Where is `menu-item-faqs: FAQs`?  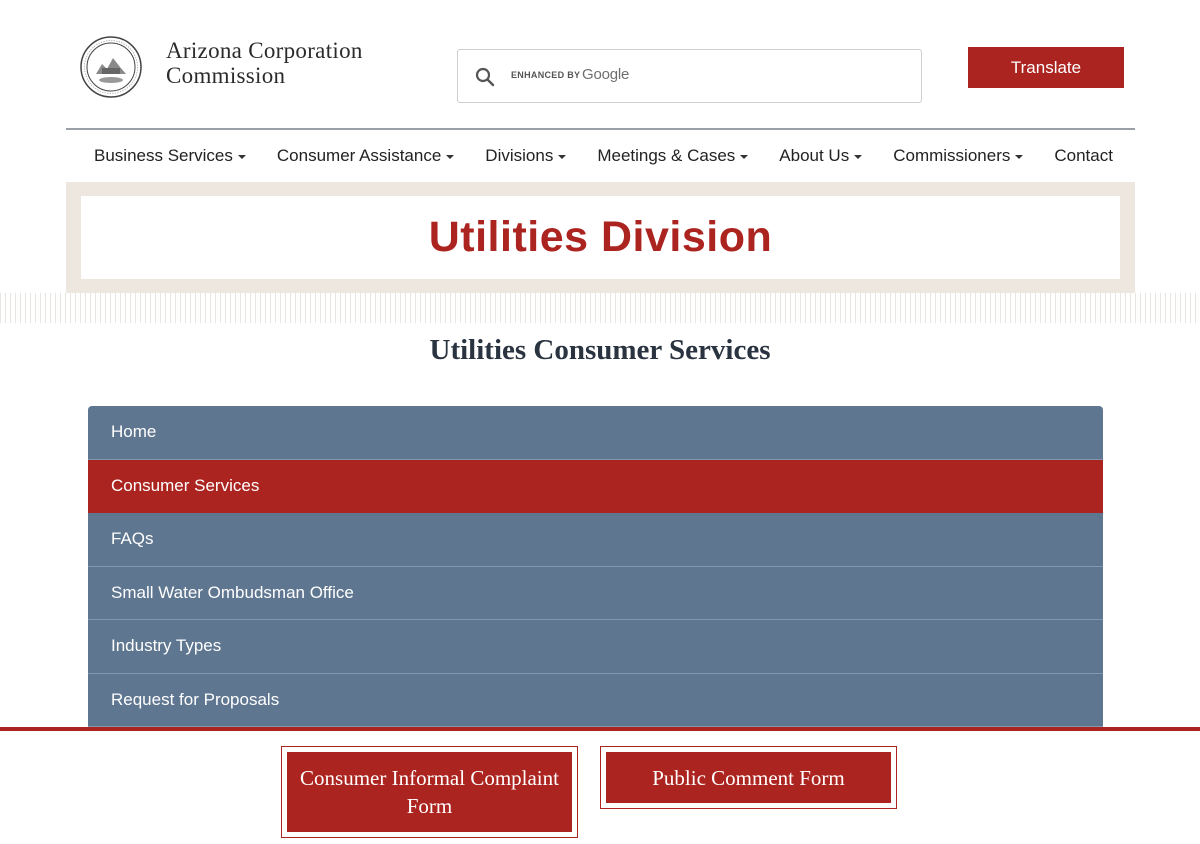
menu-item-faqs: FAQs is located at coordinates (595, 540).